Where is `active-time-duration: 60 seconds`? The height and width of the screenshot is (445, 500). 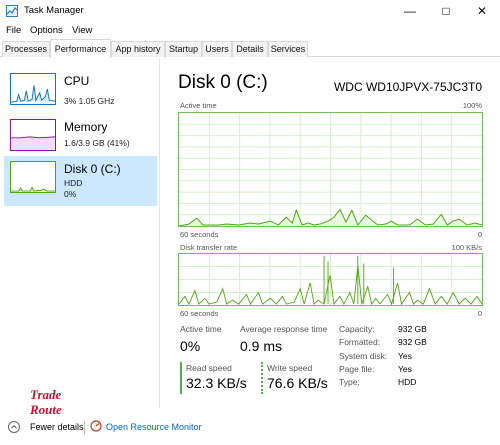
active-time-duration: 60 seconds is located at coordinates (199, 234).